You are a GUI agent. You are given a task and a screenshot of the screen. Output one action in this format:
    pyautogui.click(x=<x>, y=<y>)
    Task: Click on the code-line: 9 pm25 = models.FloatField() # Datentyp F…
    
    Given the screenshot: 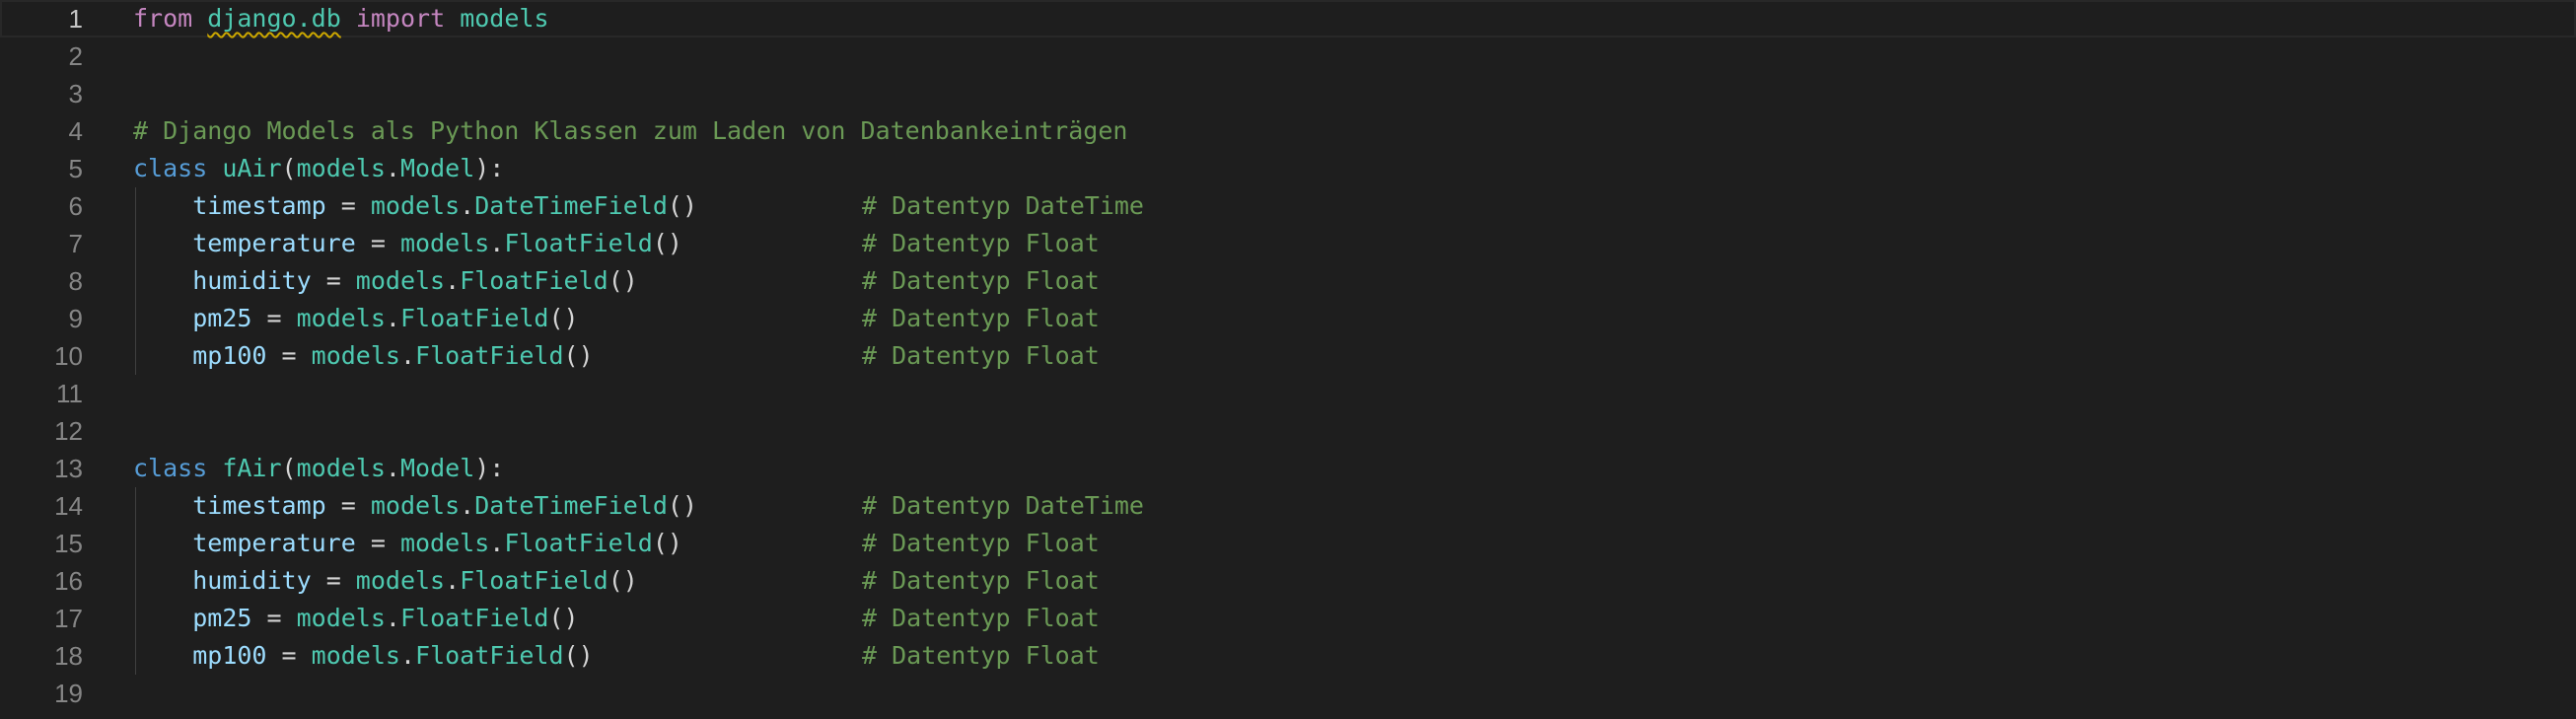 What is the action you would take?
    pyautogui.click(x=1288, y=318)
    